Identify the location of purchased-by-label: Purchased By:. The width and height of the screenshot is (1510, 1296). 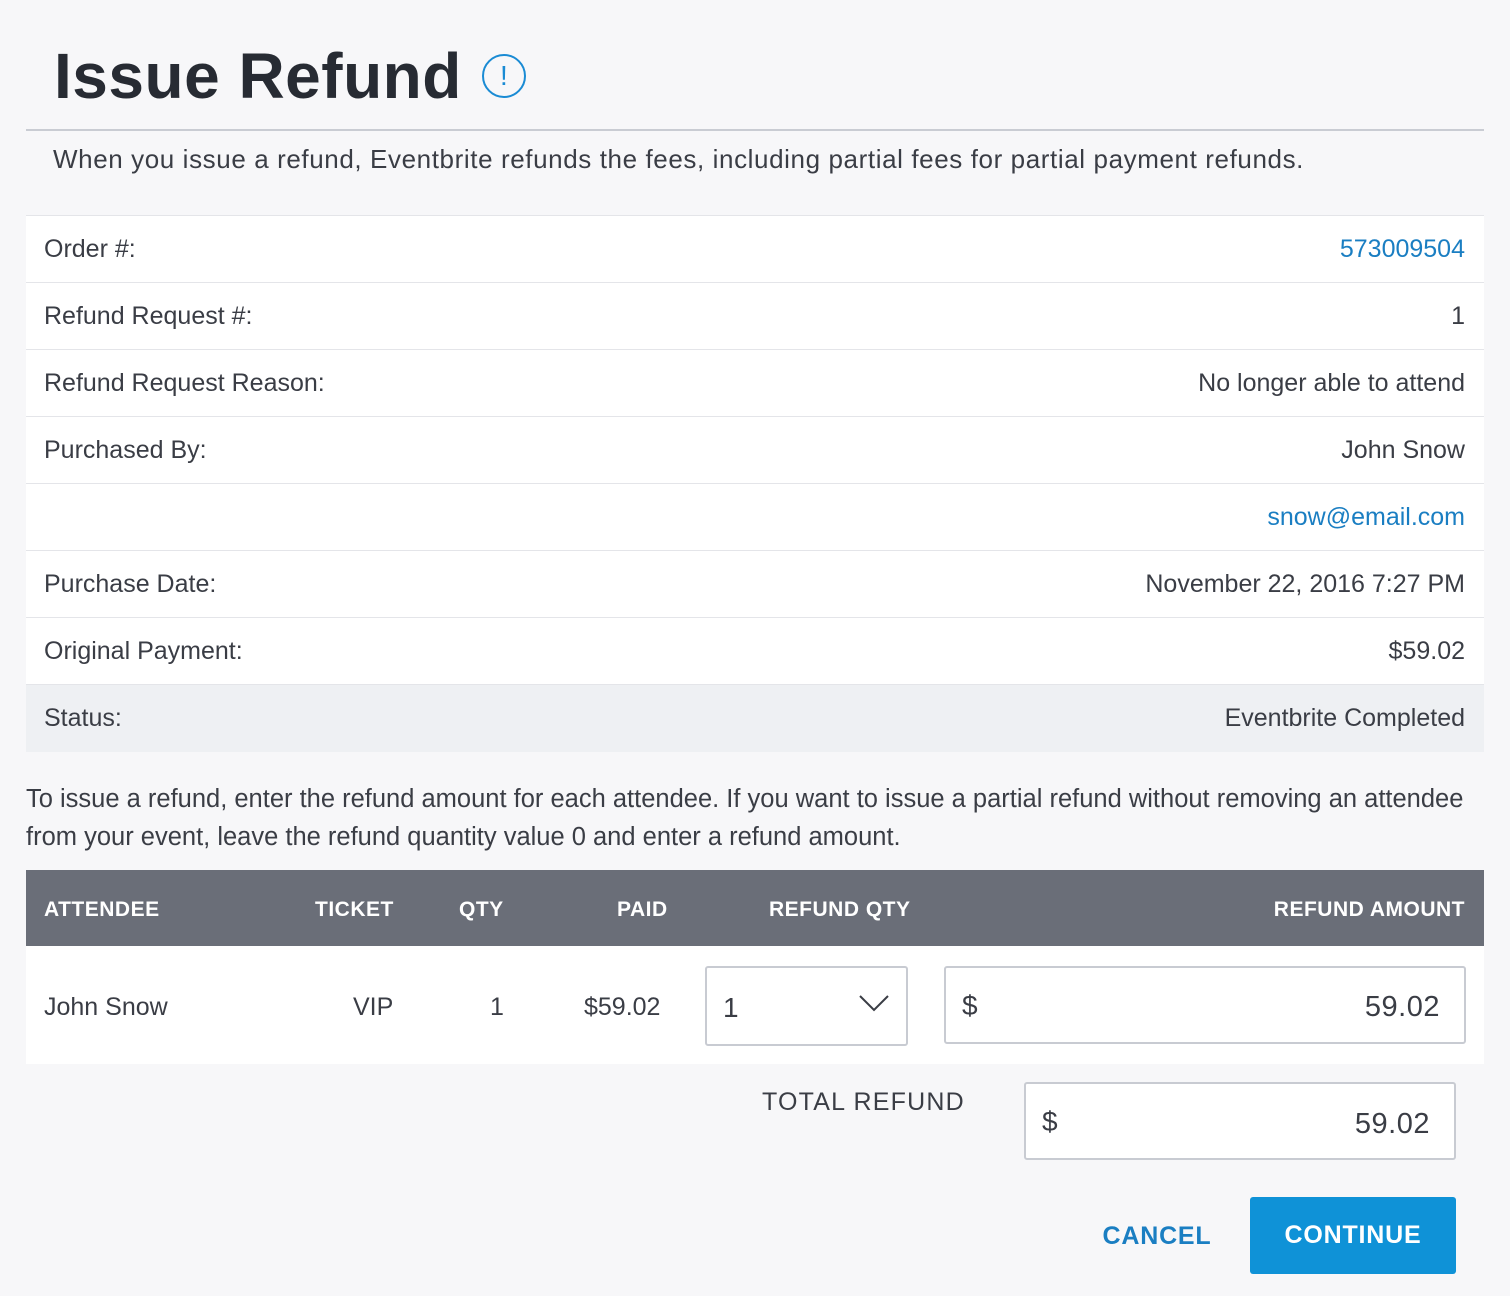
(125, 449).